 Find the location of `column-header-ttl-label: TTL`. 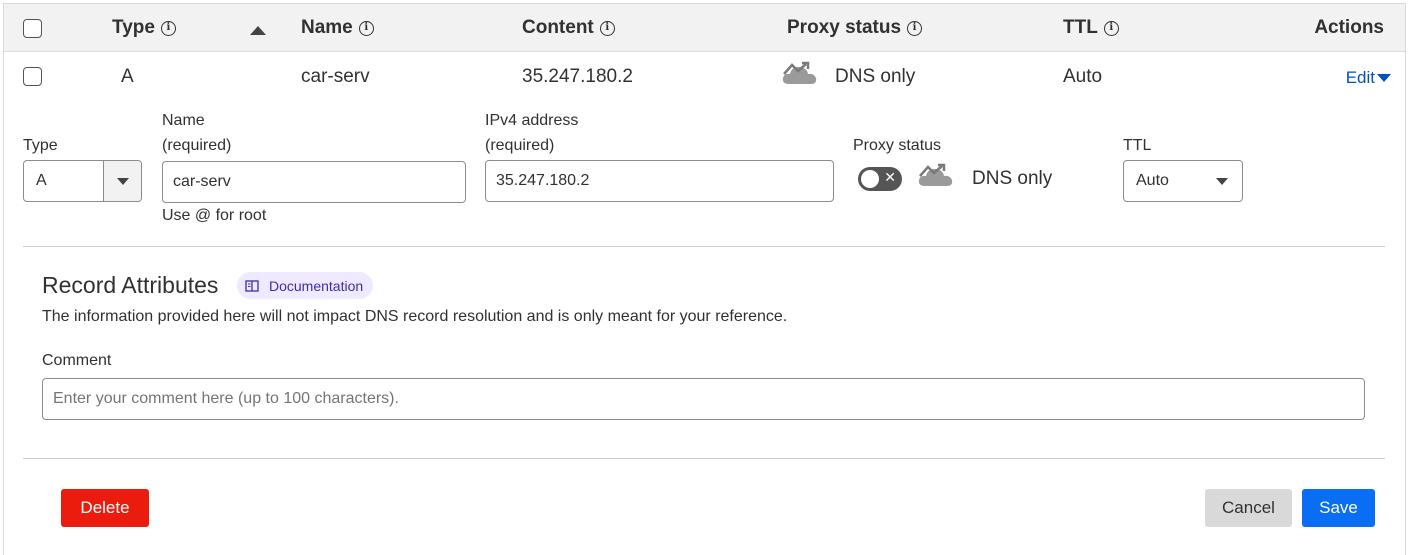

column-header-ttl-label: TTL is located at coordinates (1080, 27).